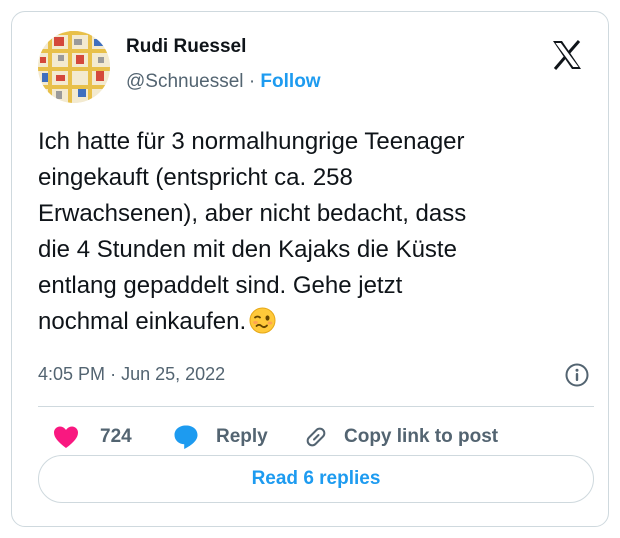  I want to click on tweet-time: 4:05 PM, so click(72, 374).